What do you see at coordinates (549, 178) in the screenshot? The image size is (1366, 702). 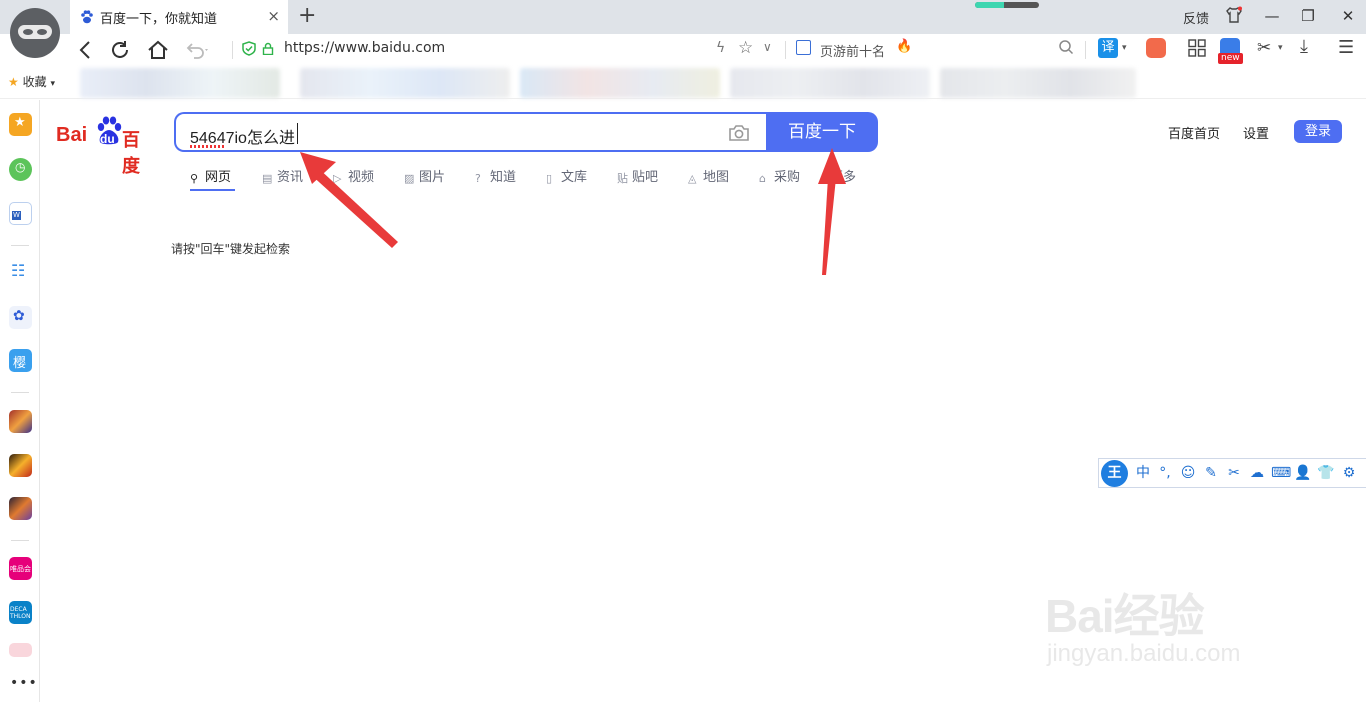 I see `document-icon: ▯` at bounding box center [549, 178].